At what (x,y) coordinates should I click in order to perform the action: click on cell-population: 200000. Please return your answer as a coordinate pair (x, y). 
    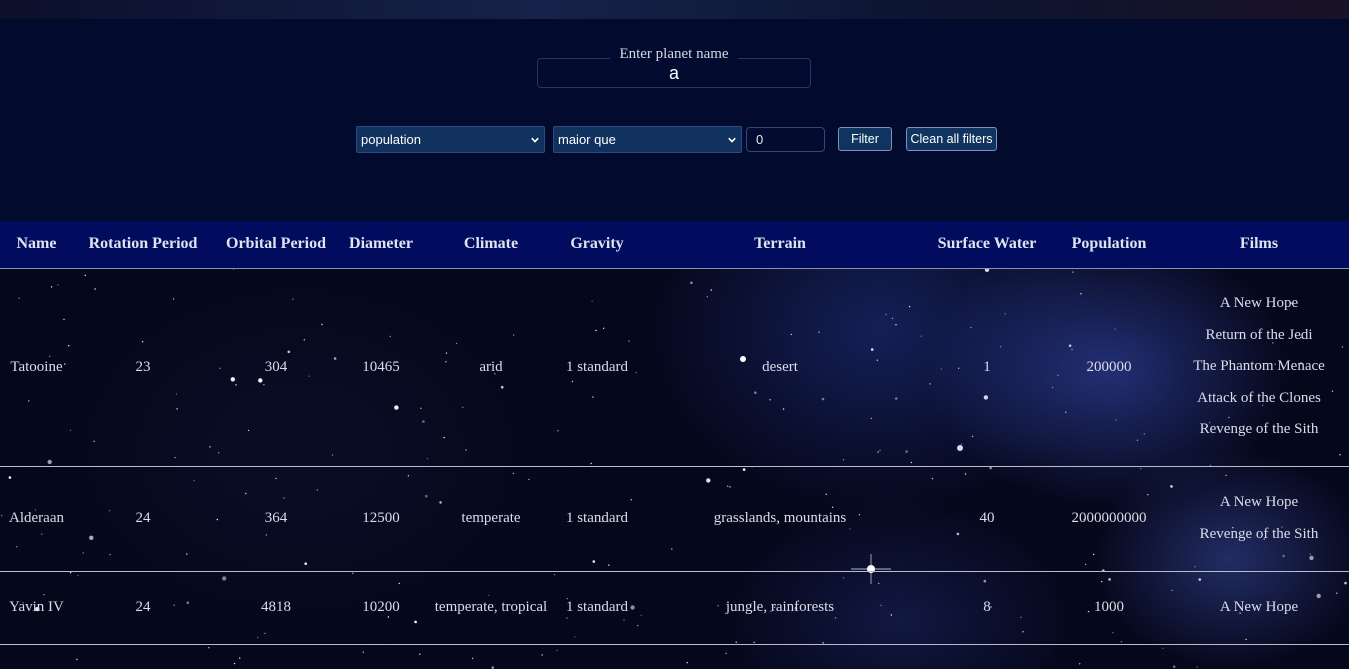
    Looking at the image, I should click on (1109, 367).